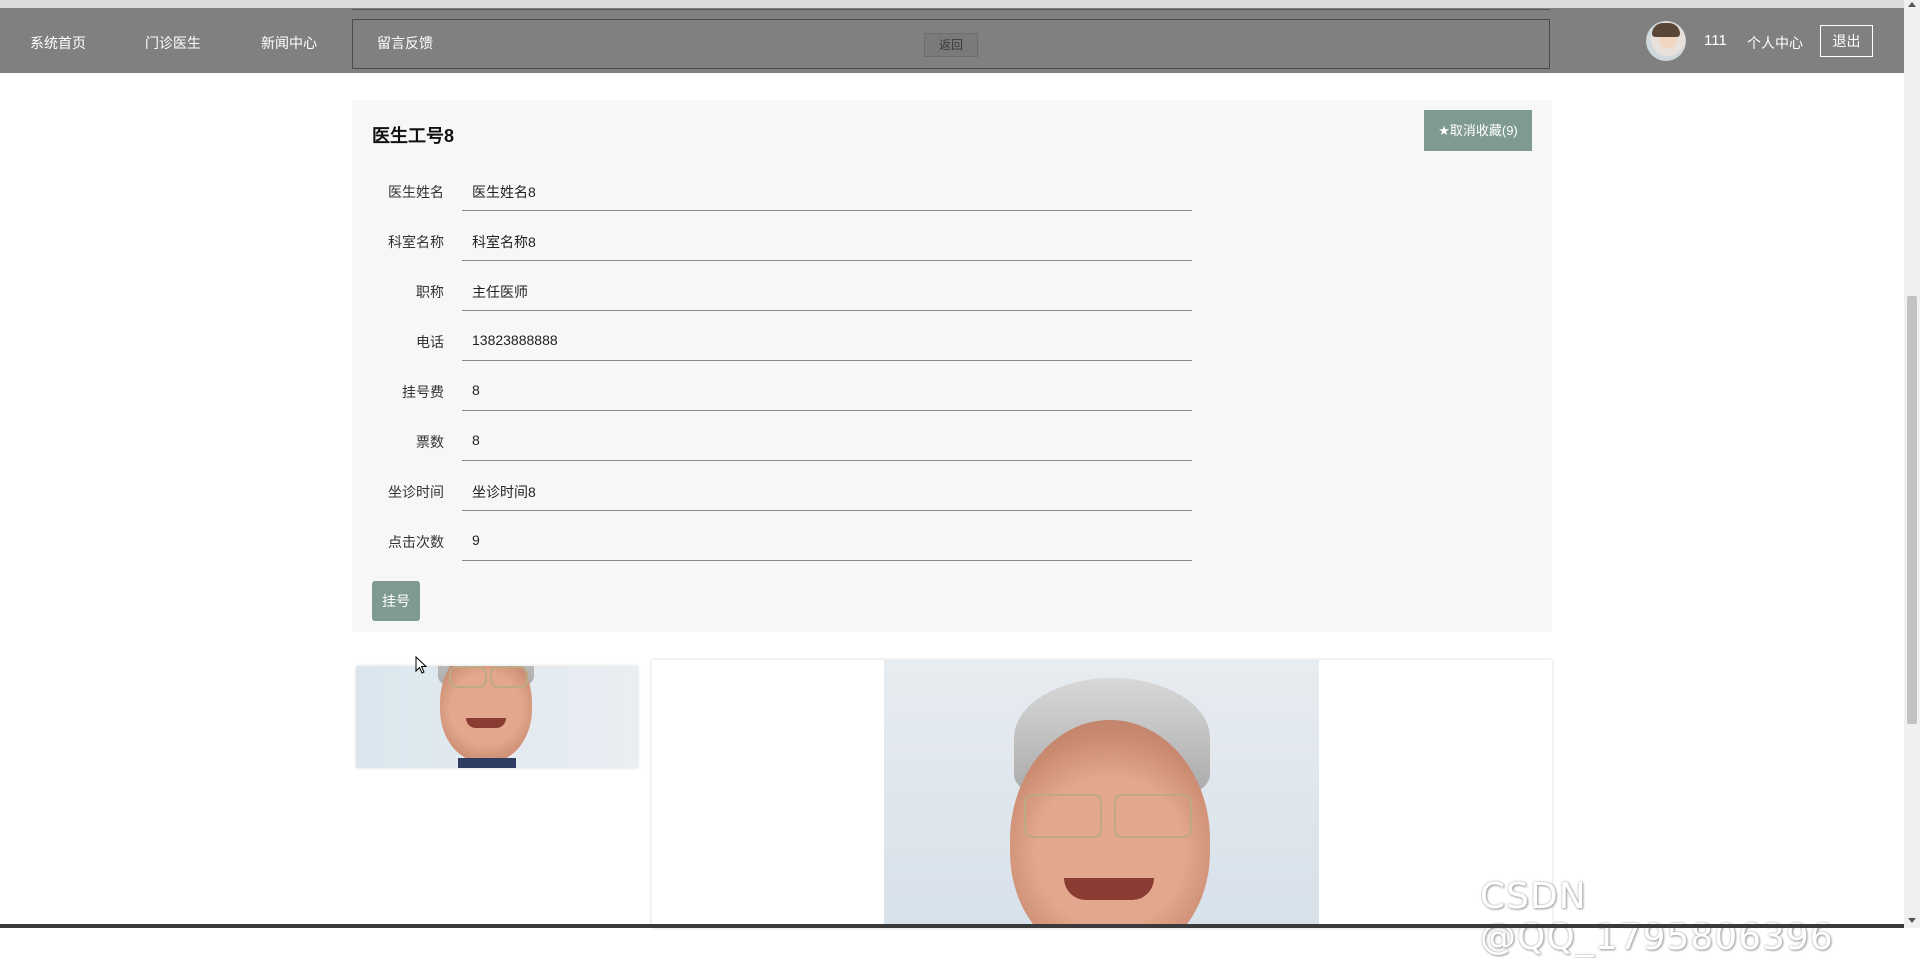  I want to click on field-value: 科室名称8, so click(504, 242).